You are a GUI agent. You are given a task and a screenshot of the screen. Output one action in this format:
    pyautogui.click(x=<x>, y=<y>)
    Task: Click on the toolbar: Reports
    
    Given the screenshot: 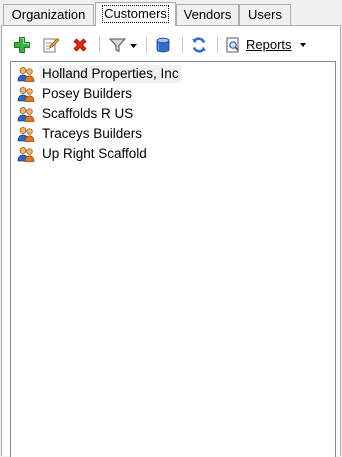 What is the action you would take?
    pyautogui.click(x=171, y=42)
    